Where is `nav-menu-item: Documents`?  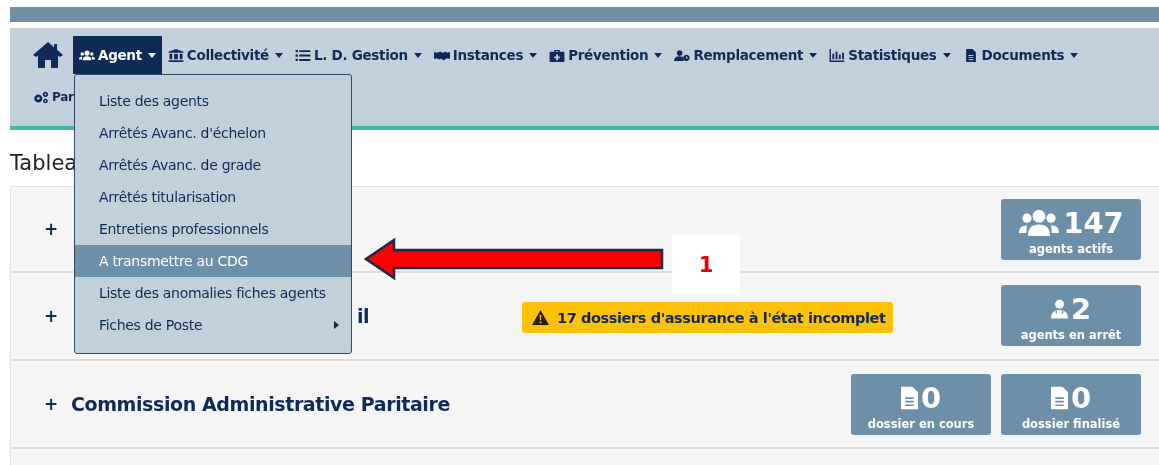
nav-menu-item: Documents is located at coordinates (1020, 55).